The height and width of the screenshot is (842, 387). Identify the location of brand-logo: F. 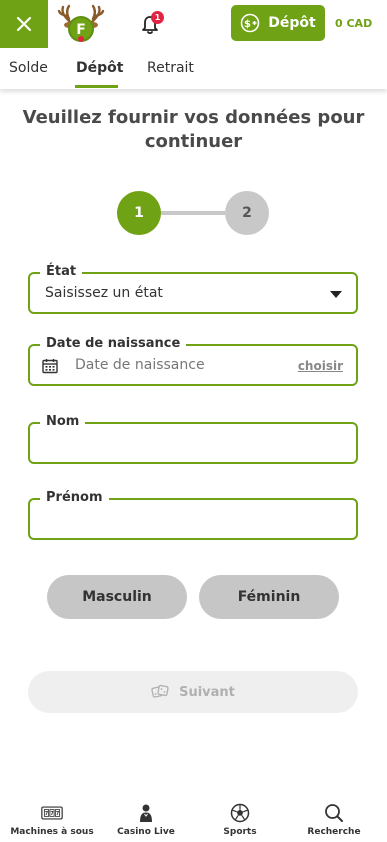
(81, 24).